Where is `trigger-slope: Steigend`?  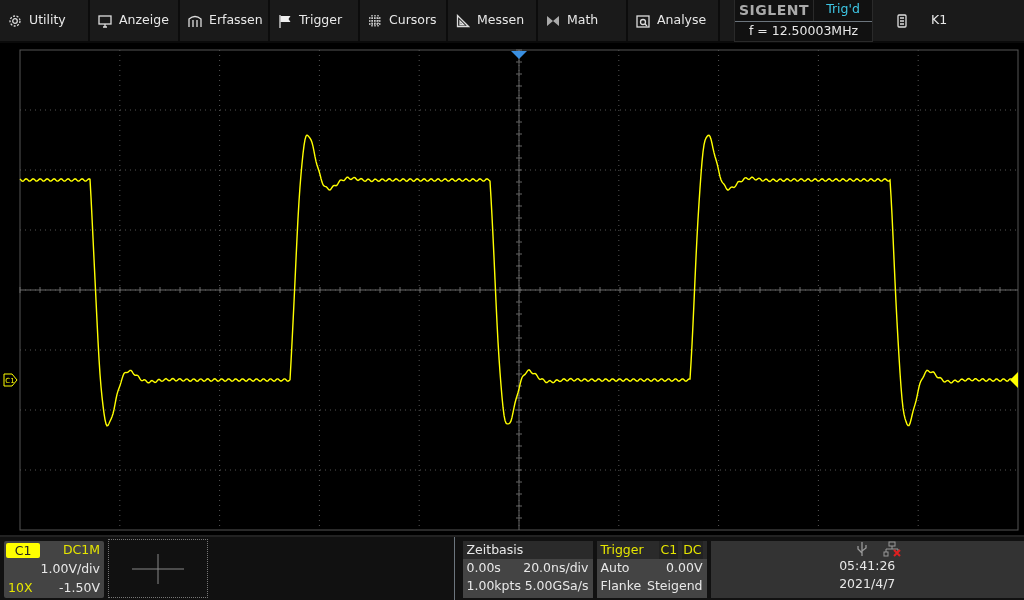
trigger-slope: Steigend is located at coordinates (675, 586).